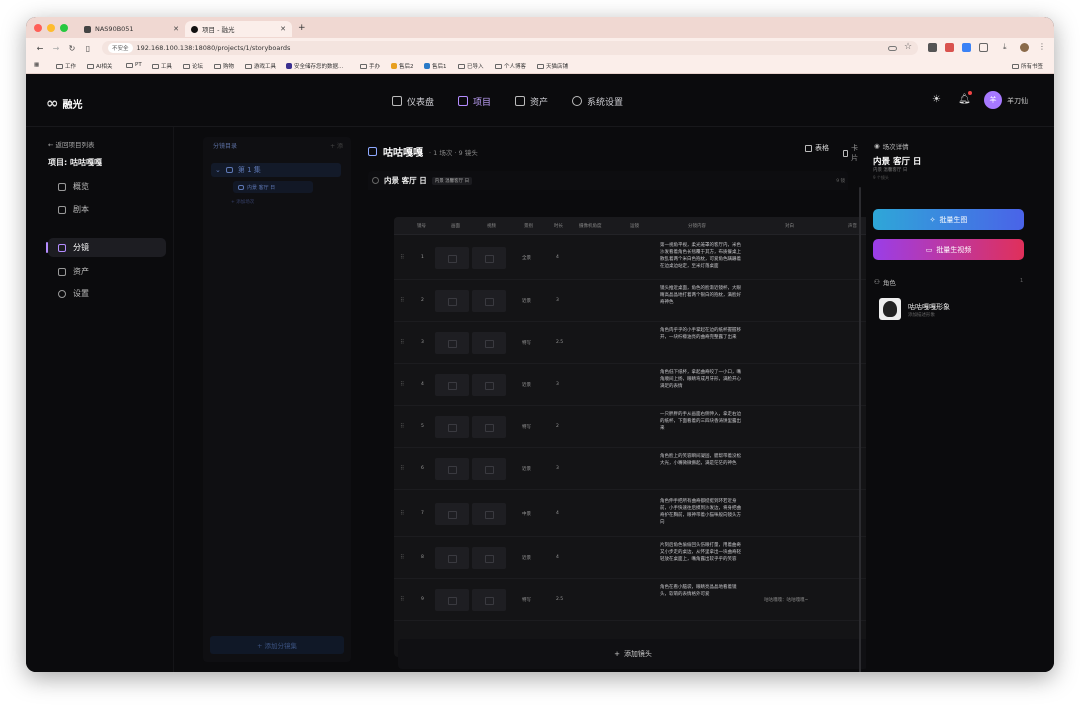  I want to click on security-badge: 不安全, so click(120, 48).